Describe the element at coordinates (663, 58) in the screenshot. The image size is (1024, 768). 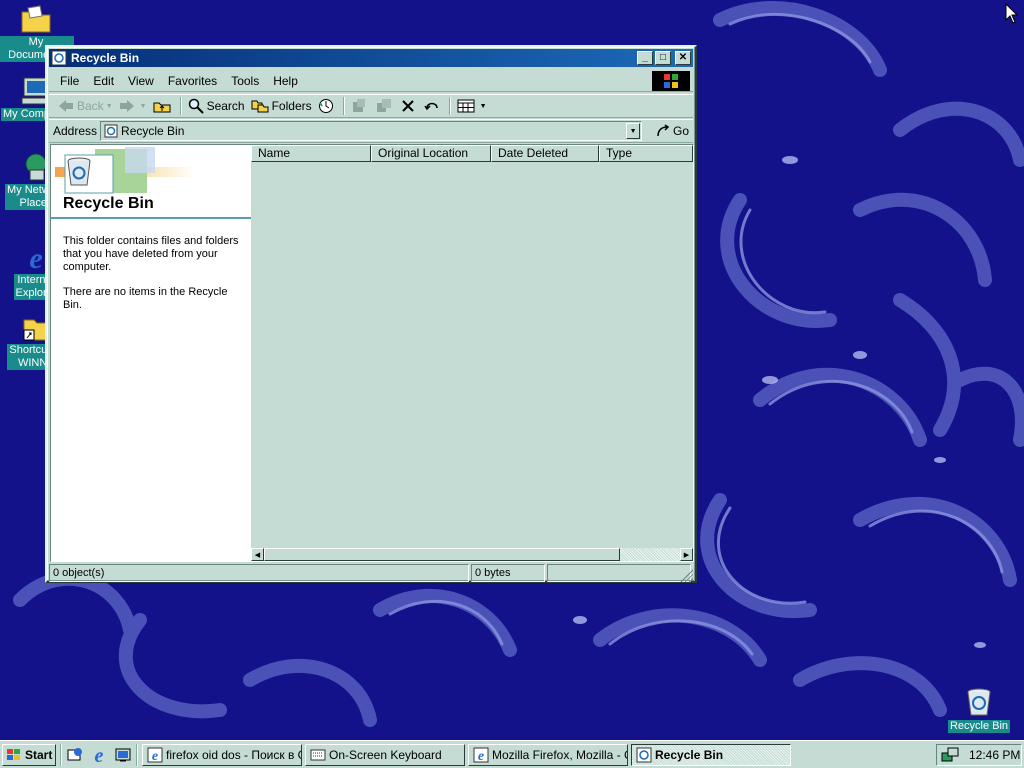
I see `maximize-button: □` at that location.